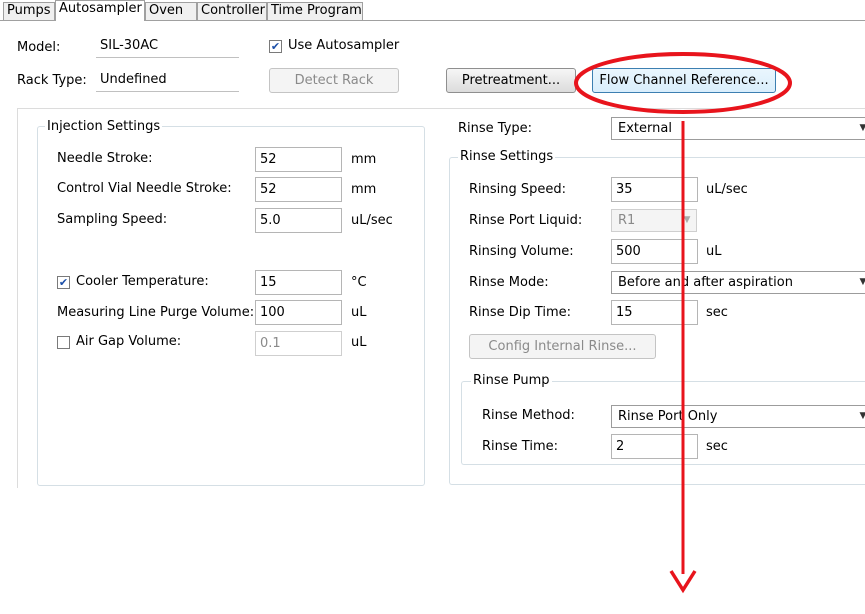 The height and width of the screenshot is (614, 865). What do you see at coordinates (359, 282) in the screenshot?
I see `cooler-temperature-unit: °C` at bounding box center [359, 282].